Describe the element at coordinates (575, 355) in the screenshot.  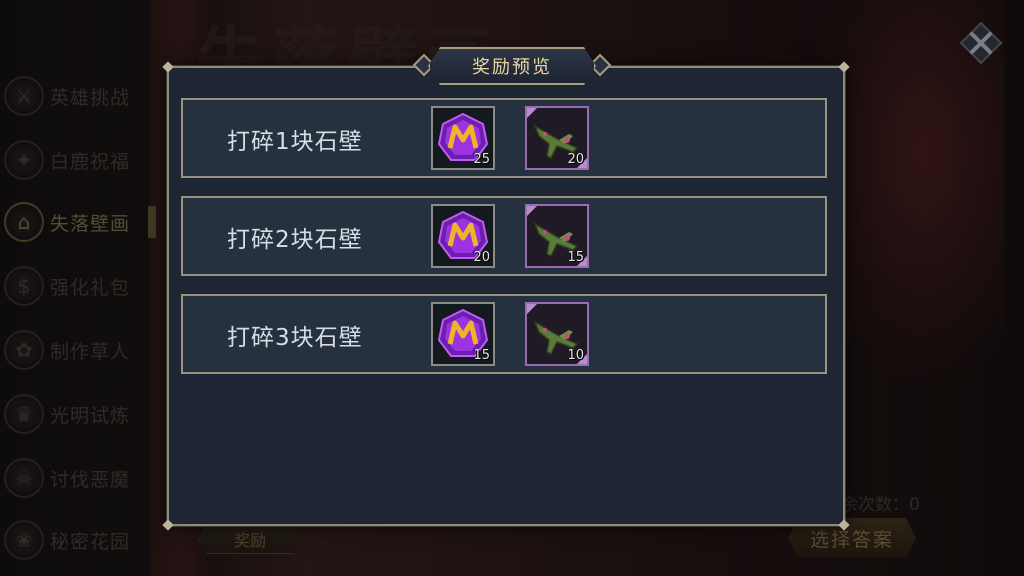
I see `item-count: 10` at that location.